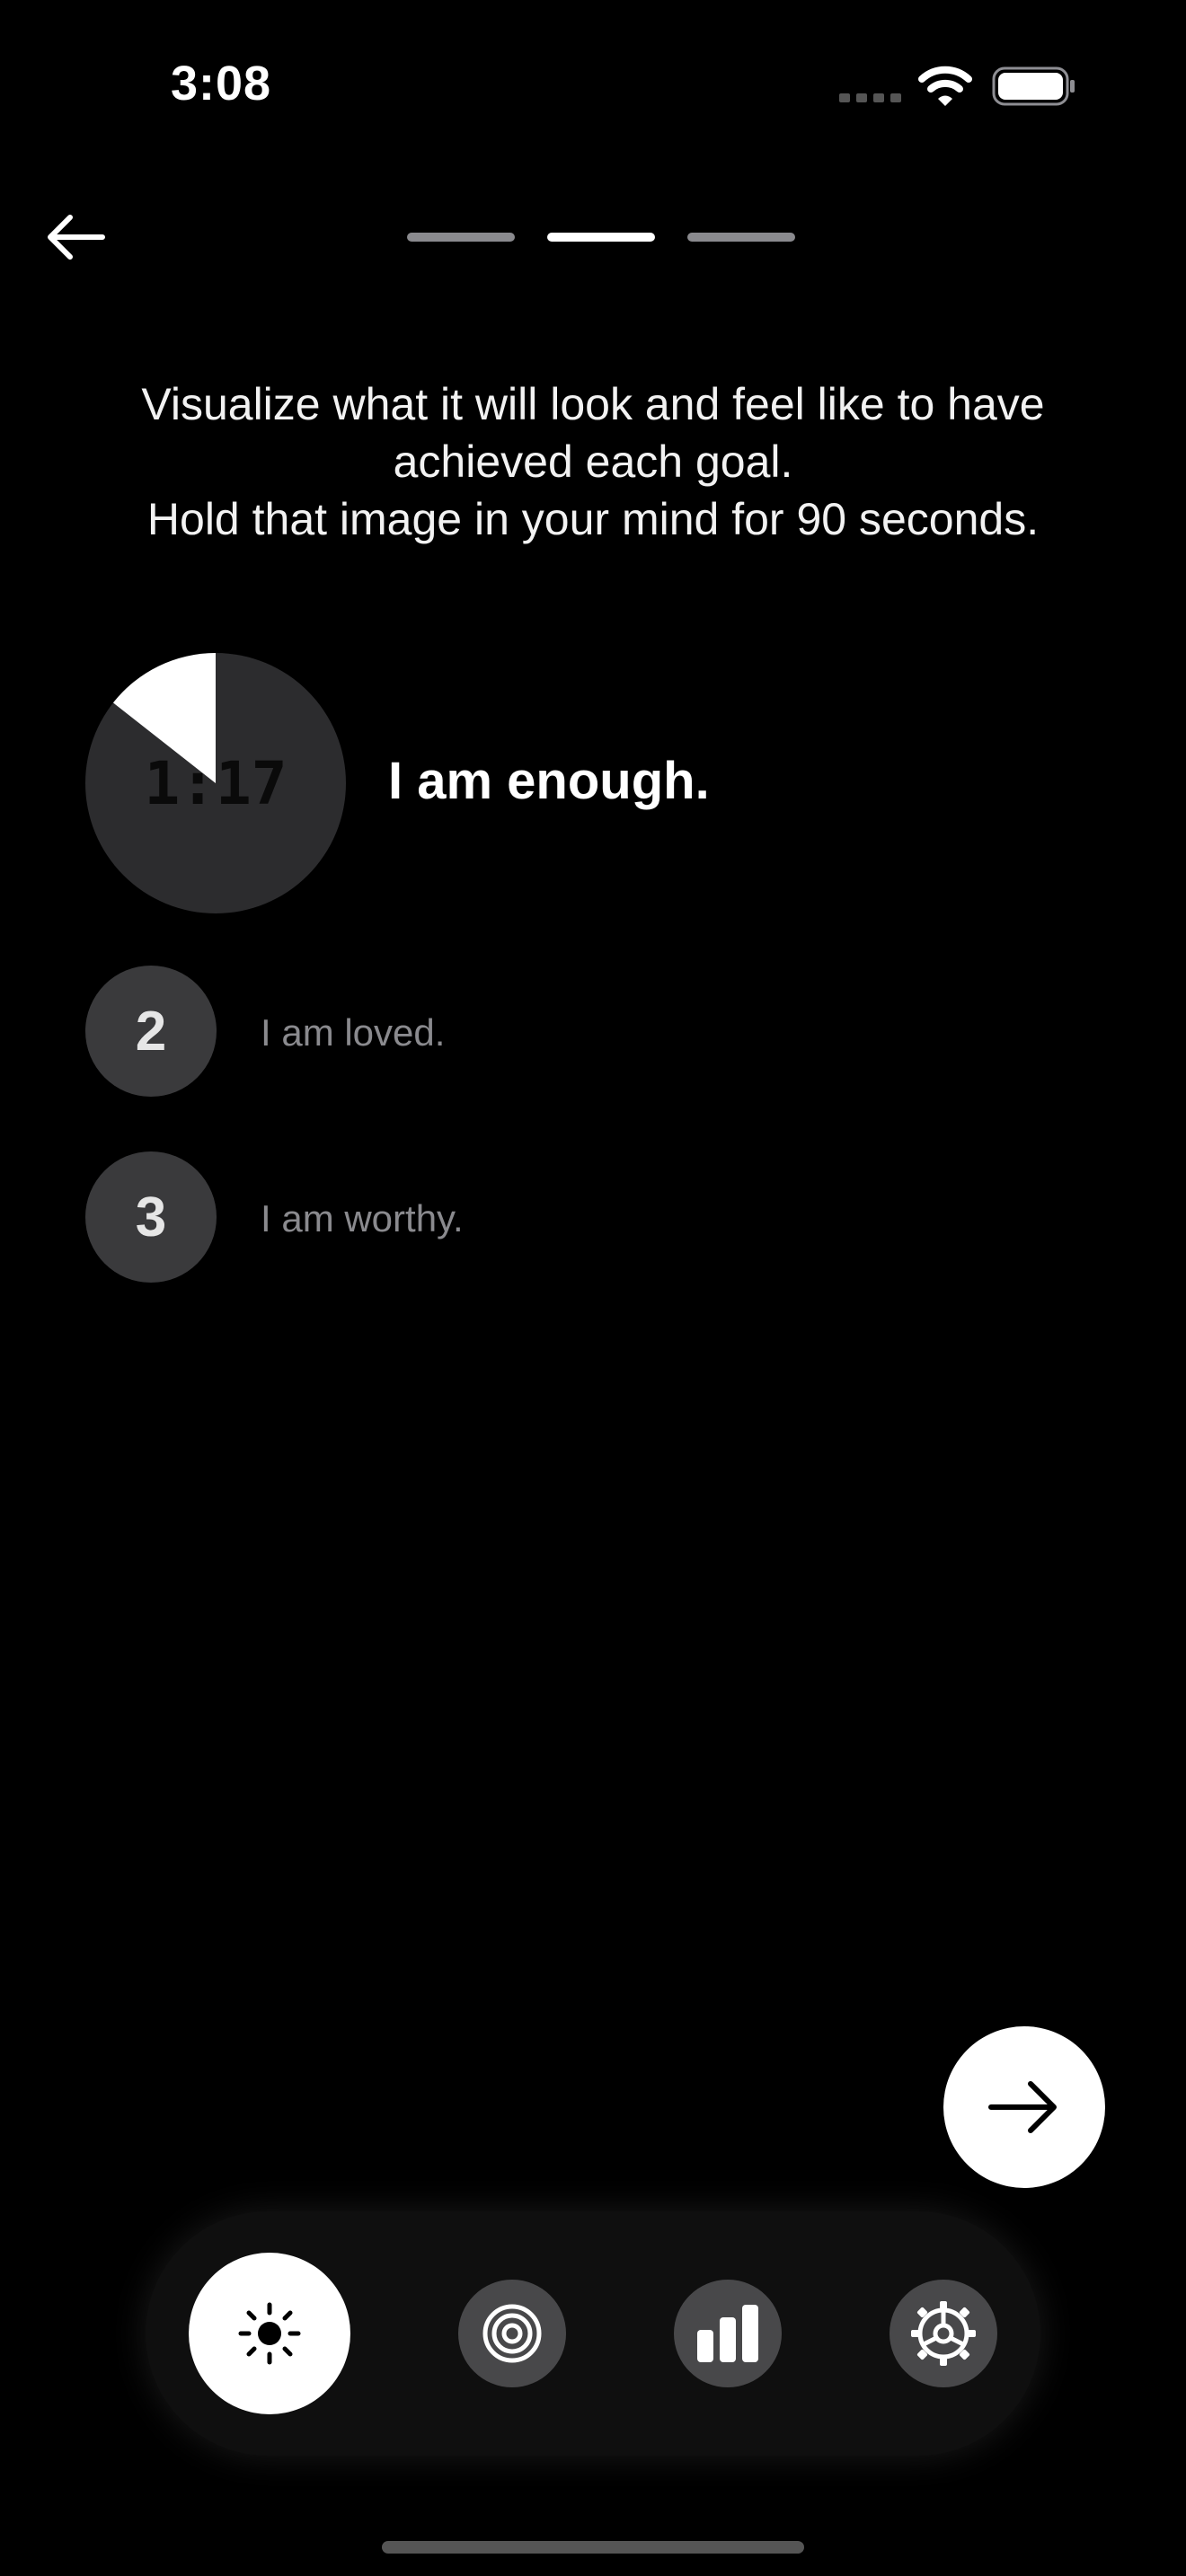  I want to click on goal-number-2: 2, so click(151, 1031).